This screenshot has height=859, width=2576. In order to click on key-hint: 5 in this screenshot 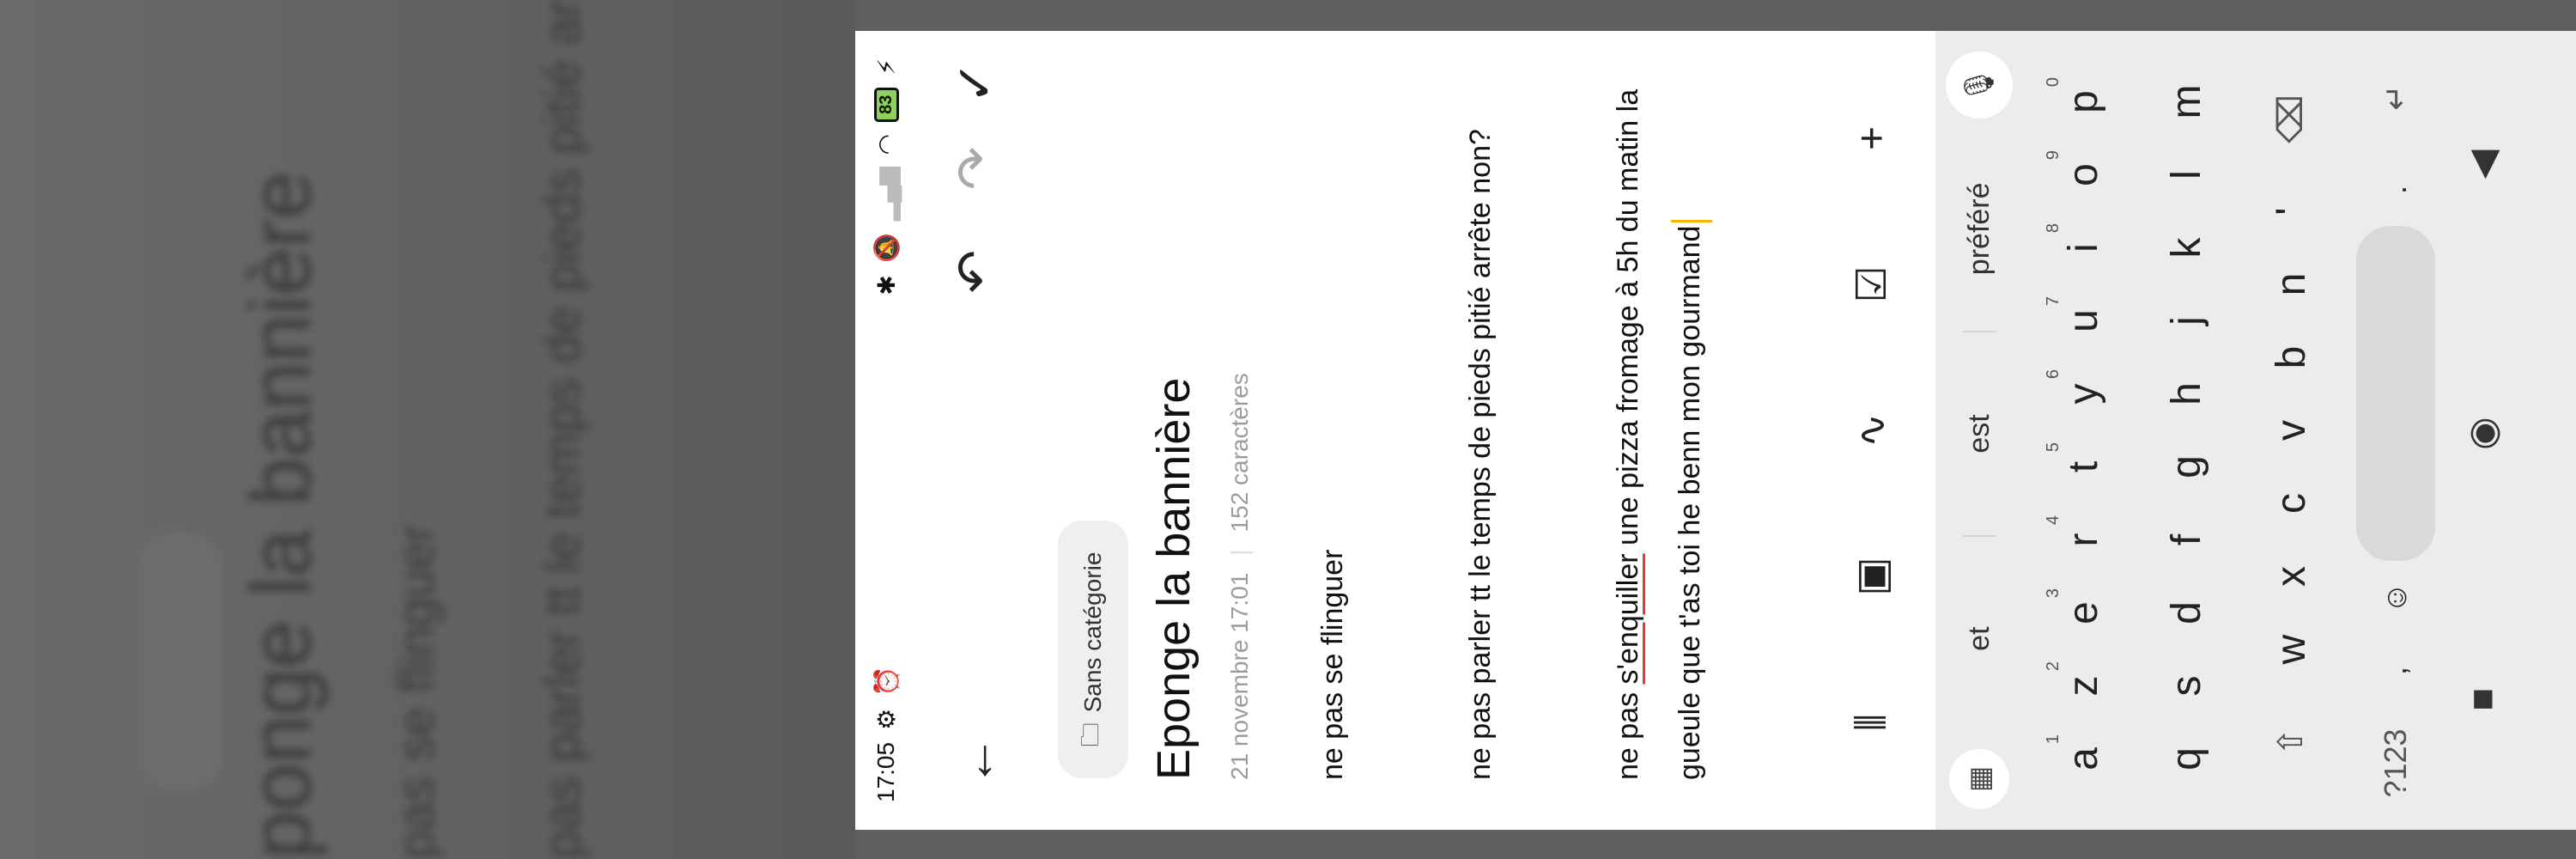, I will do `click(2053, 447)`.